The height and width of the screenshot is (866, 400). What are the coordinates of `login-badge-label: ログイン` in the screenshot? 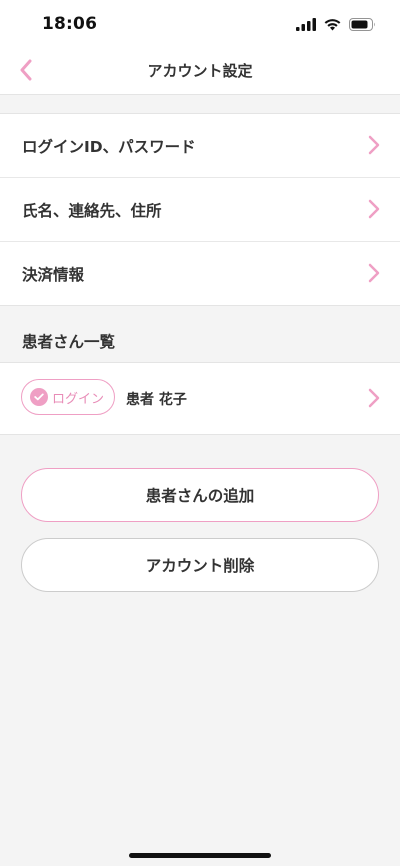 It's located at (78, 399).